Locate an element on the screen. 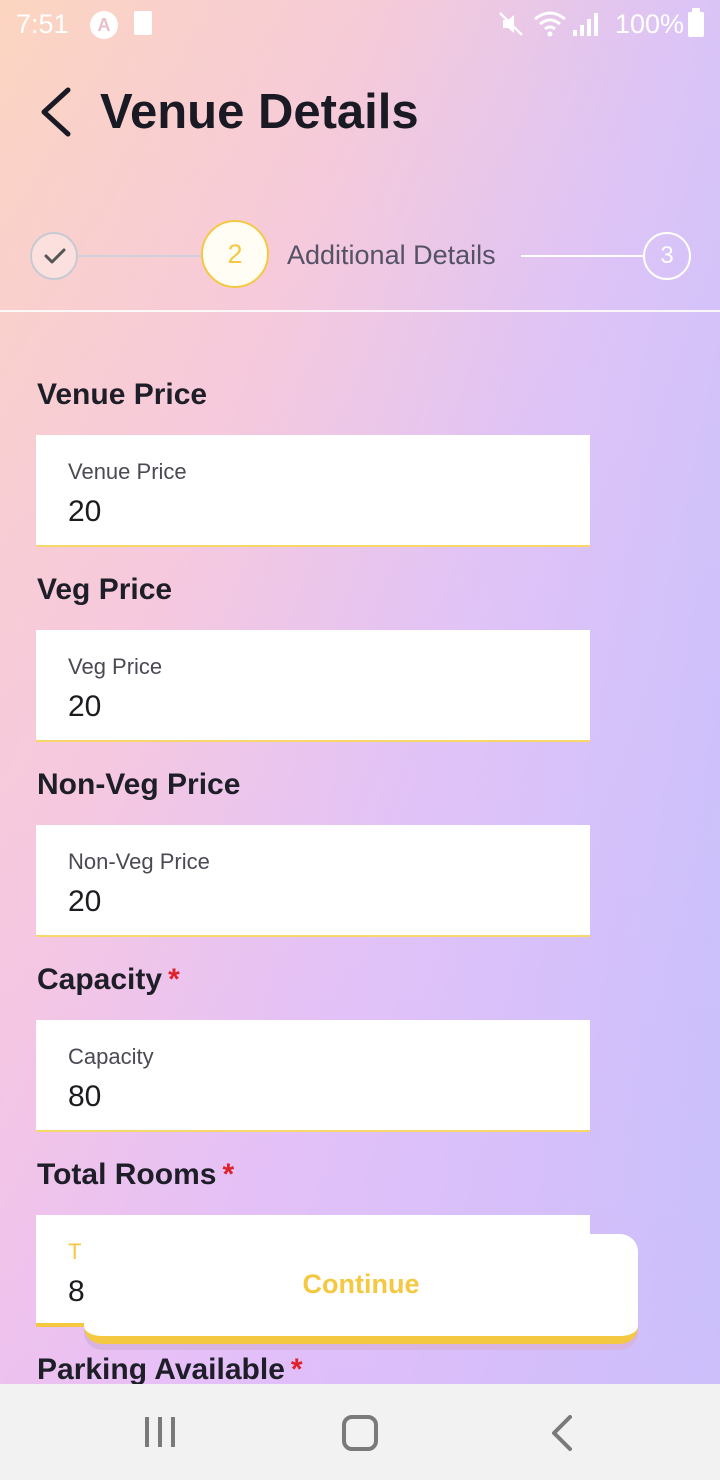 The width and height of the screenshot is (720, 1480). a-icon: A is located at coordinates (104, 25).